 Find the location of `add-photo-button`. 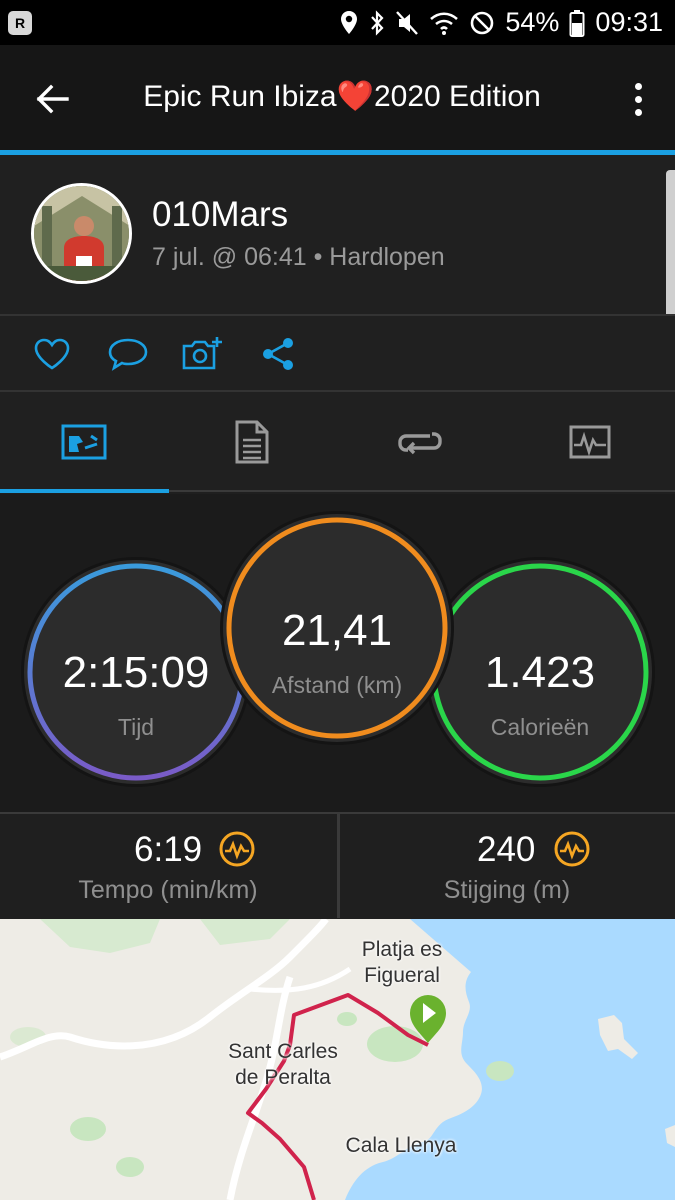

add-photo-button is located at coordinates (203, 354).